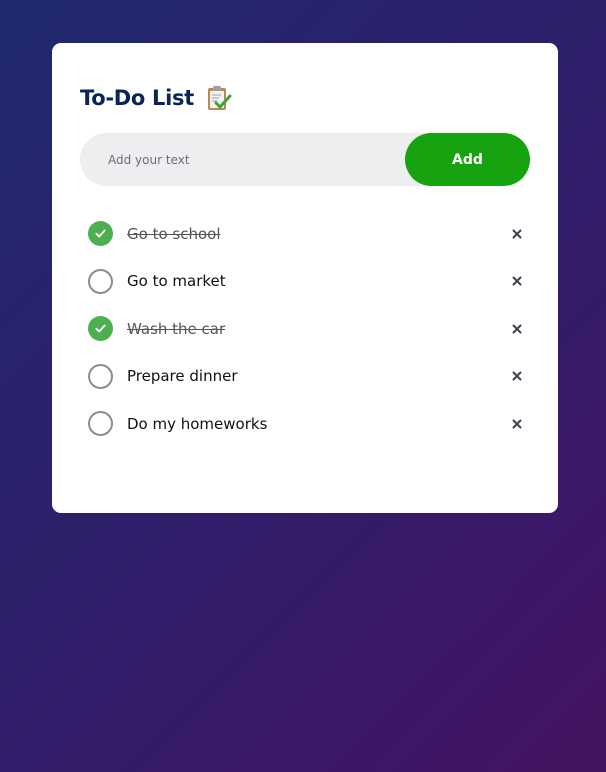 Image resolution: width=606 pixels, height=772 pixels. What do you see at coordinates (174, 233) in the screenshot?
I see `task-text: Go to school` at bounding box center [174, 233].